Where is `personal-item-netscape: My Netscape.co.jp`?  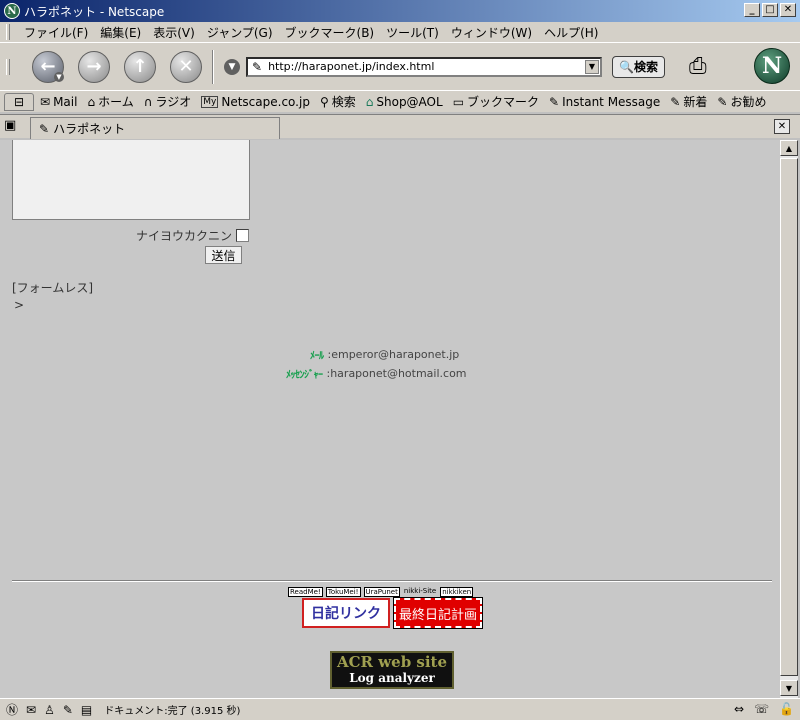 personal-item-netscape: My Netscape.co.jp is located at coordinates (255, 102).